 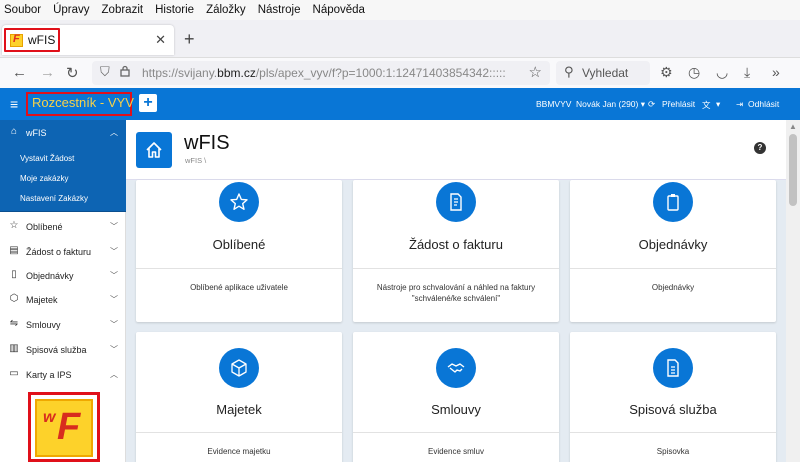 What do you see at coordinates (83, 102) in the screenshot?
I see `app-title: Rozcestník - VYV` at bounding box center [83, 102].